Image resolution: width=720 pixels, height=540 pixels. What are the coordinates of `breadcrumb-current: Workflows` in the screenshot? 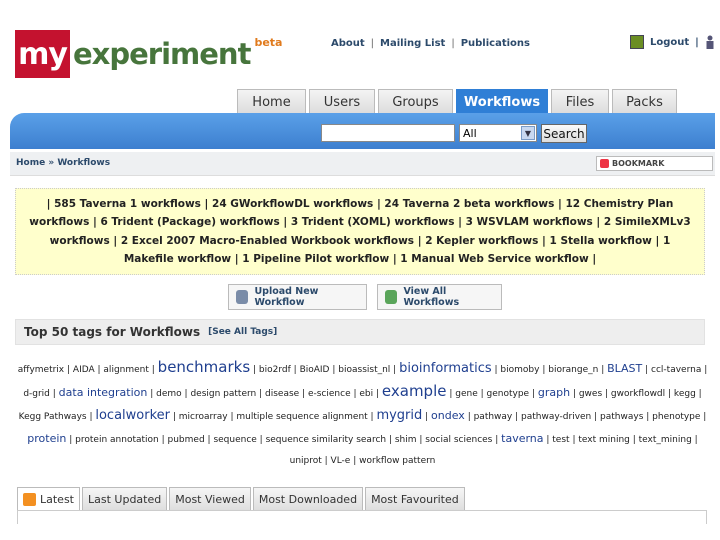 It's located at (83, 163).